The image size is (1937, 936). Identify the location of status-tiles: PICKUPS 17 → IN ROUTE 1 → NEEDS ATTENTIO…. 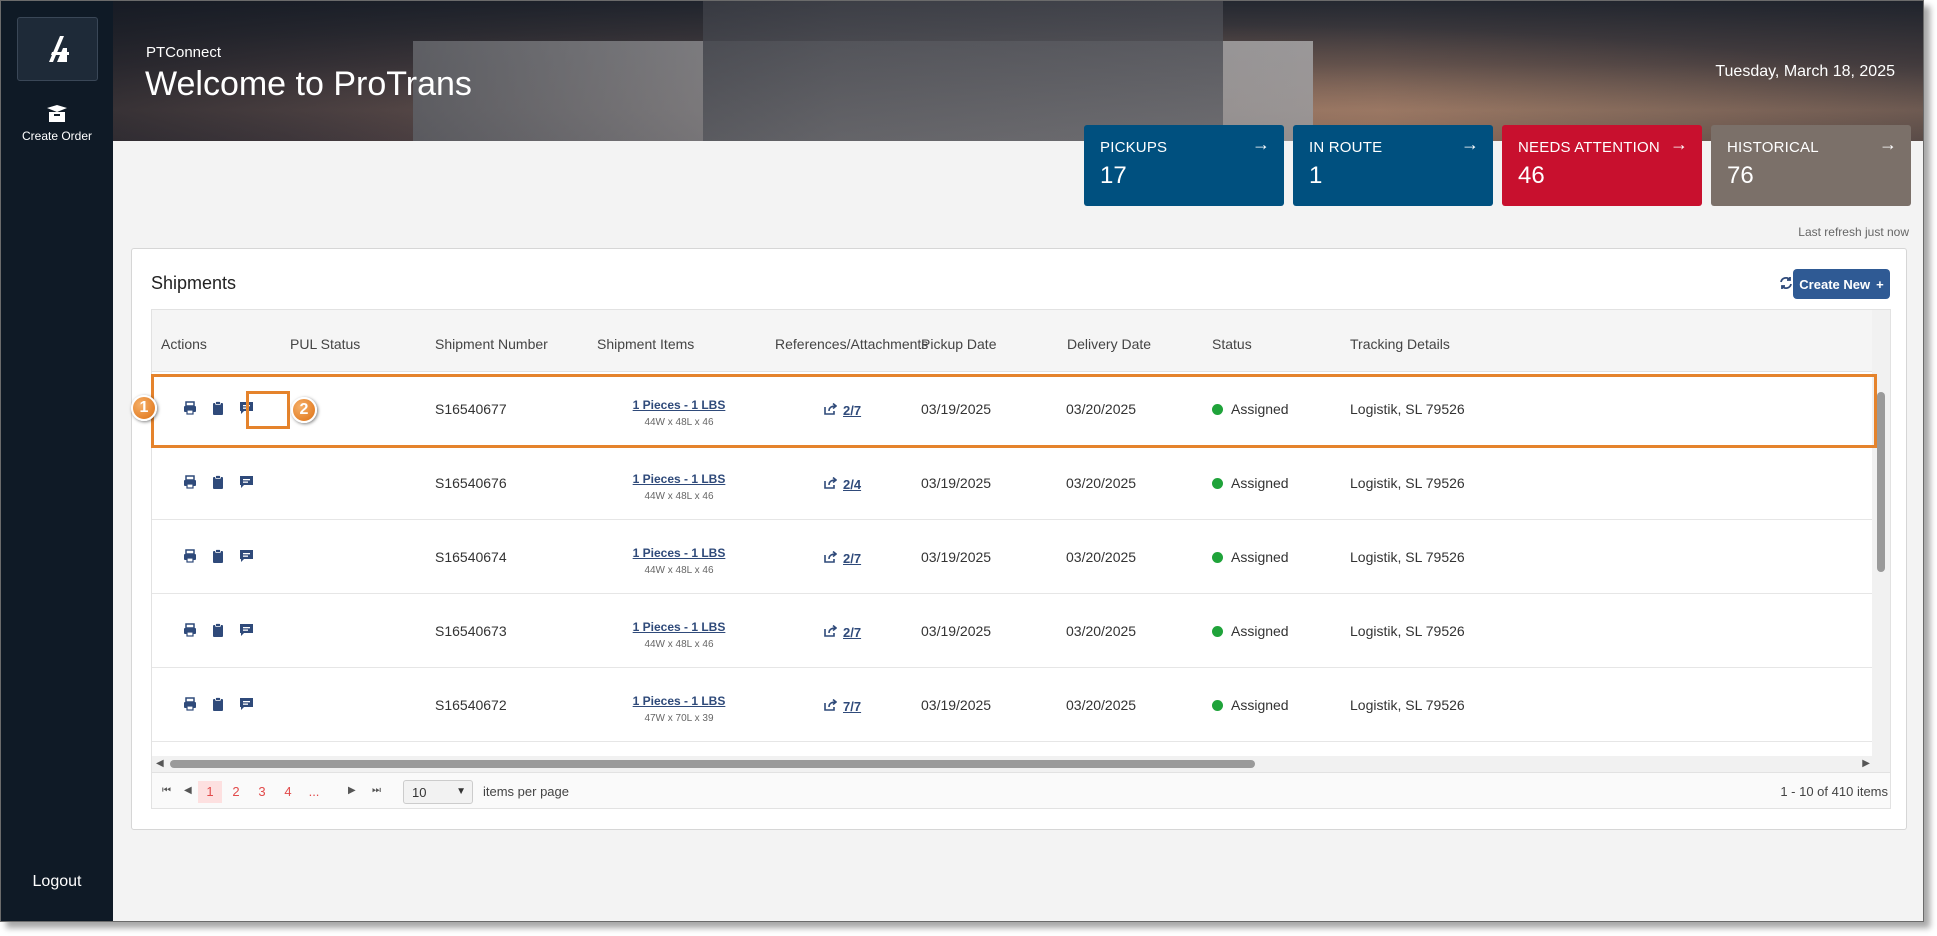
(1497, 165).